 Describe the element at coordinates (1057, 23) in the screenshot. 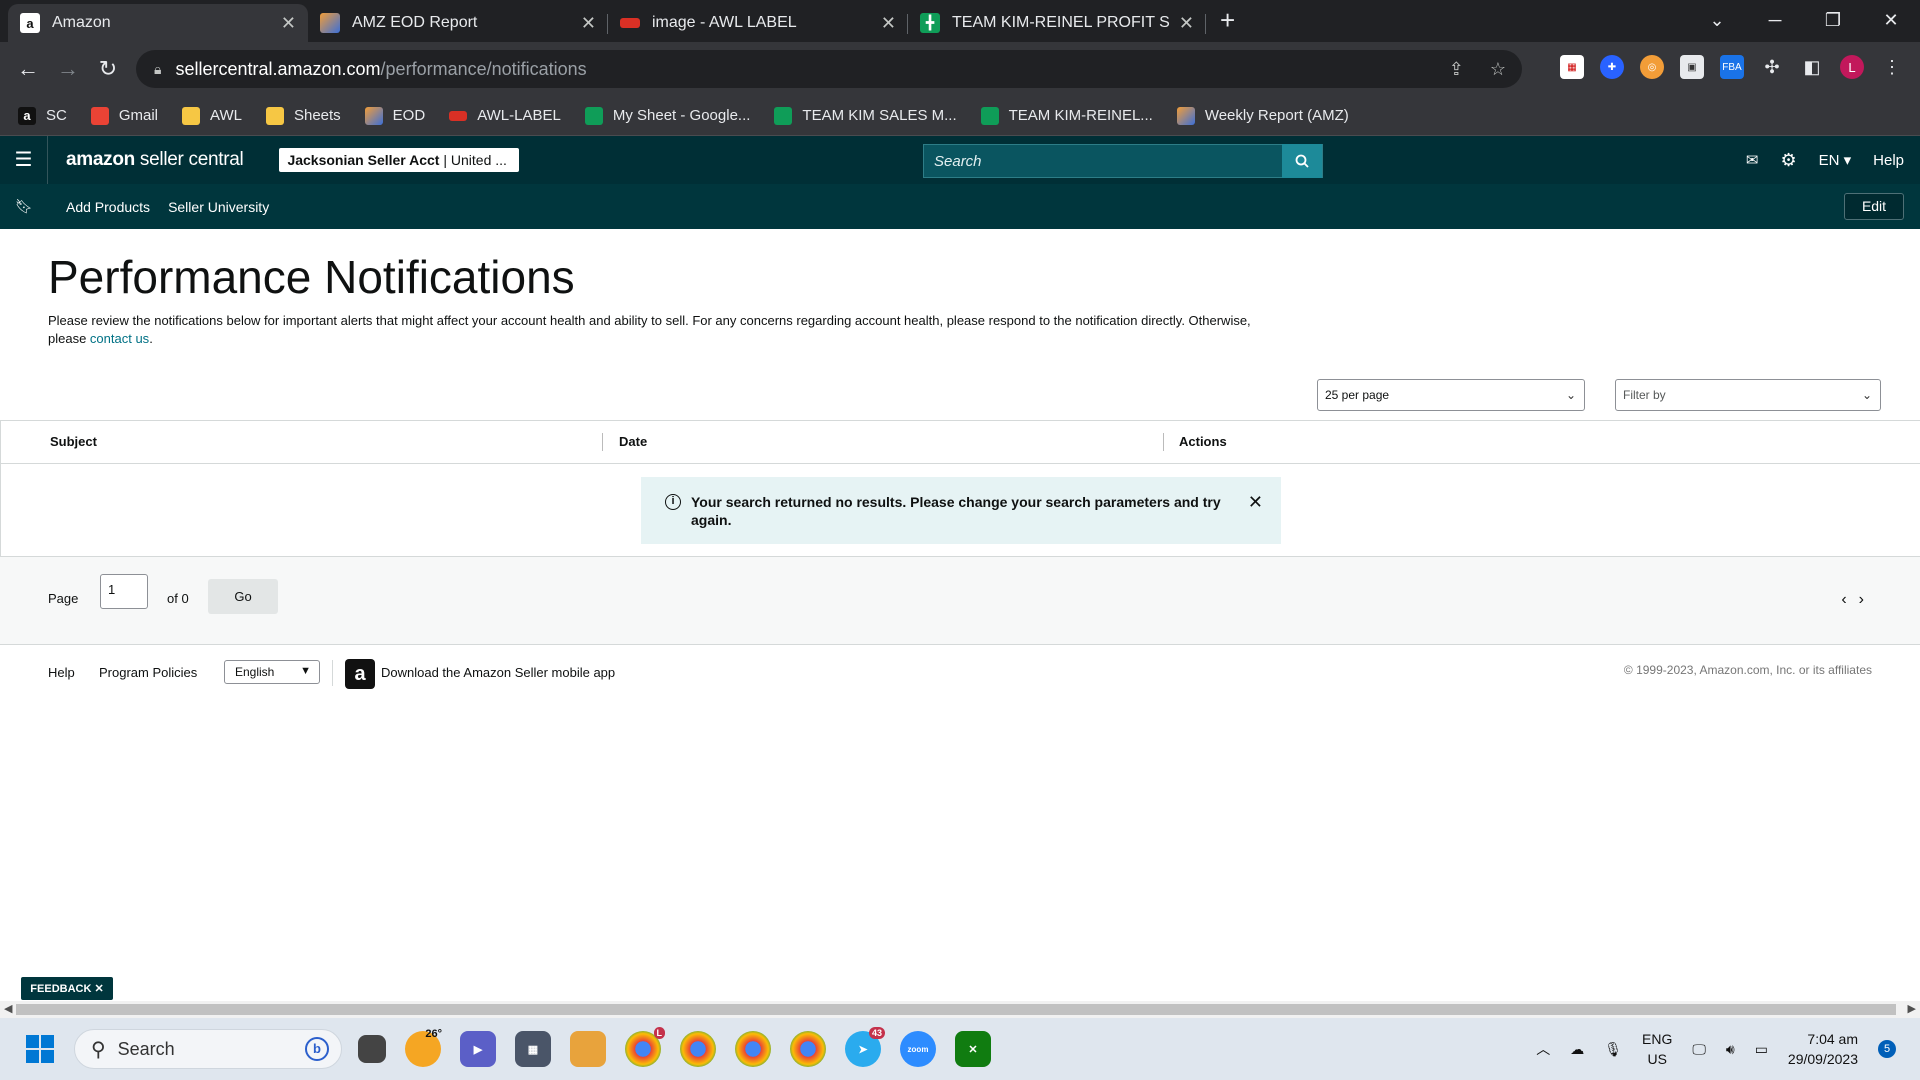

I see `browser-tab: ╋ TEAM KIM-REINEL PROFIT SHEE ✕` at that location.